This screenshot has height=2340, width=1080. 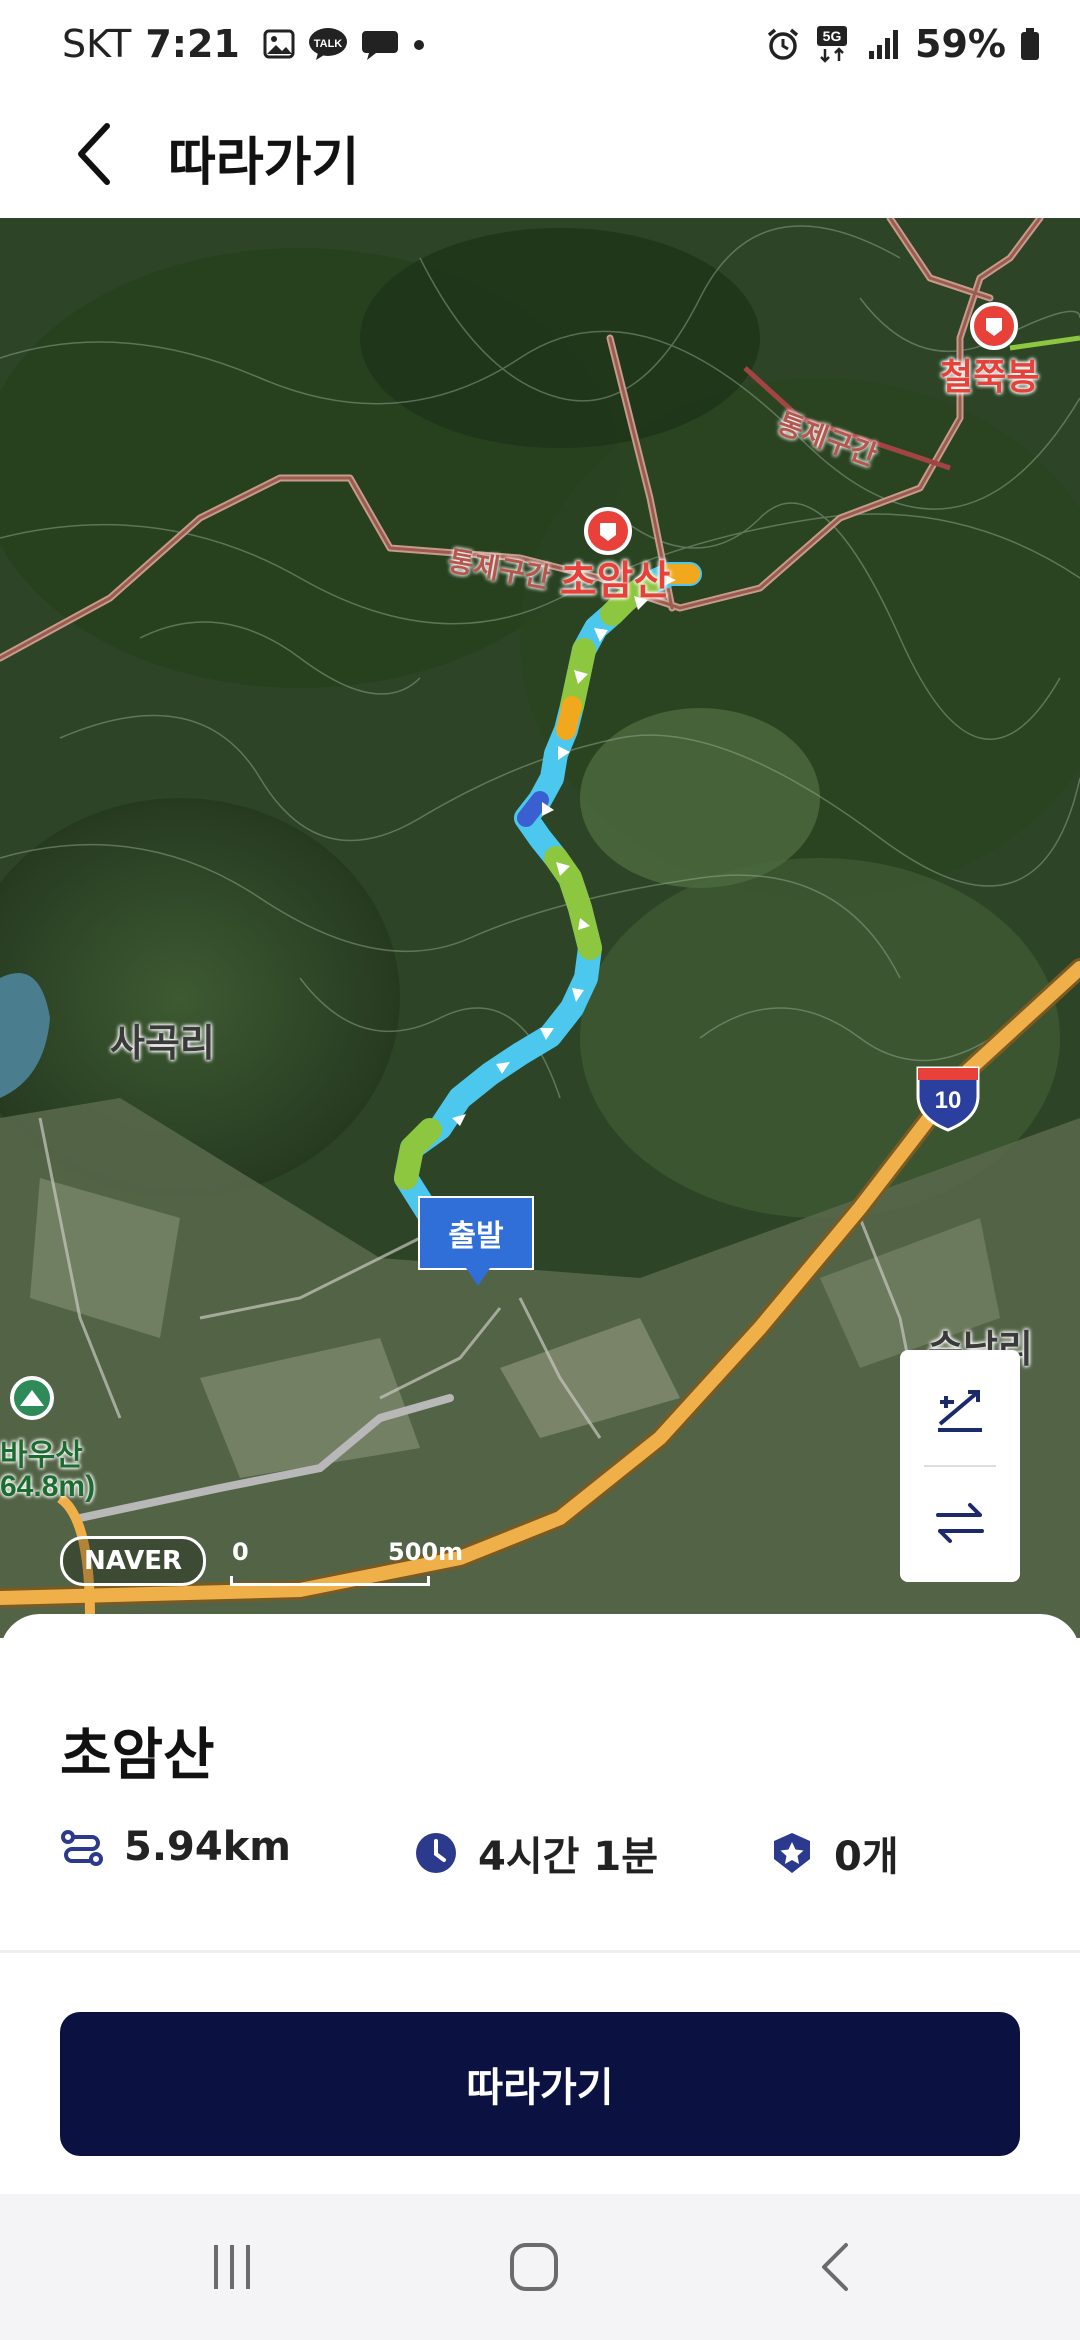 What do you see at coordinates (244, 44) in the screenshot?
I see `status-left: SKT 7:21 TALK` at bounding box center [244, 44].